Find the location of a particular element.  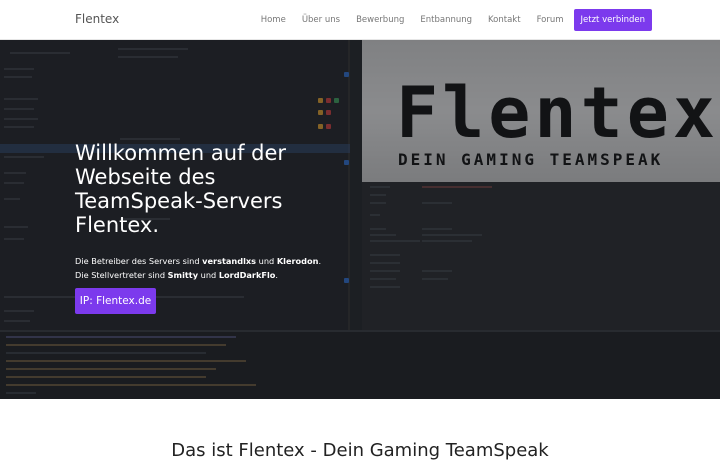

deputy-name-2: LordDarkFlo is located at coordinates (247, 275).